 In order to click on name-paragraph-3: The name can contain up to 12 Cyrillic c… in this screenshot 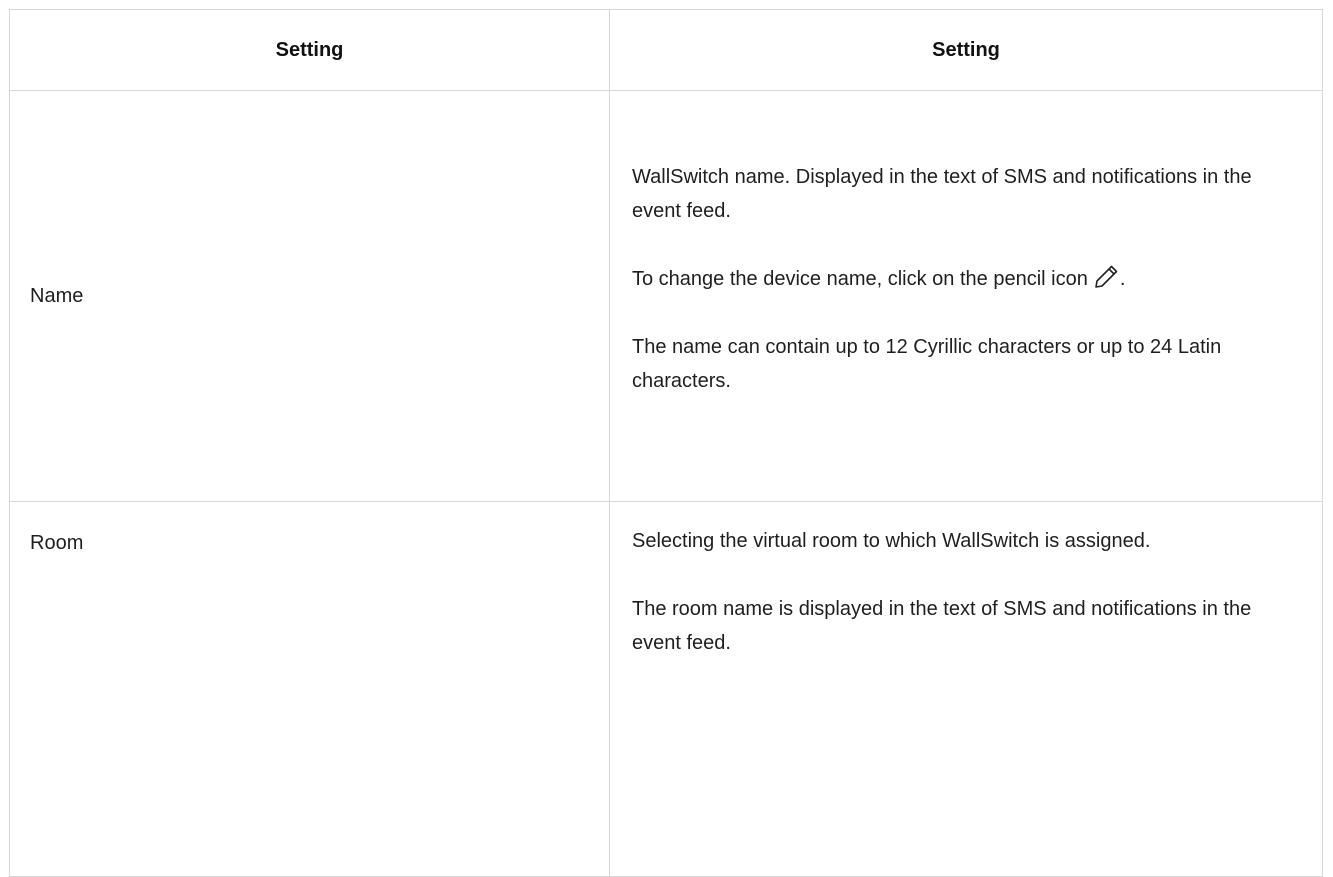, I will do `click(927, 364)`.